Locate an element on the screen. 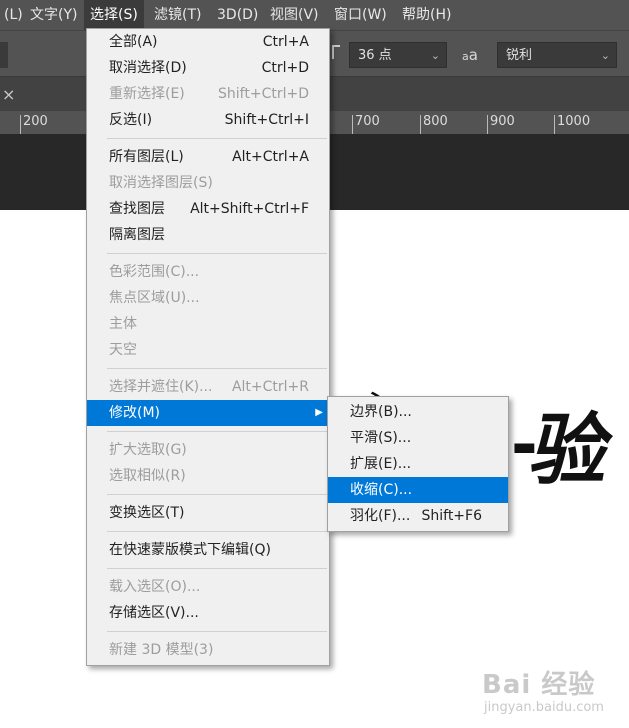  menu-item-label: 取消选择(D) is located at coordinates (148, 68).